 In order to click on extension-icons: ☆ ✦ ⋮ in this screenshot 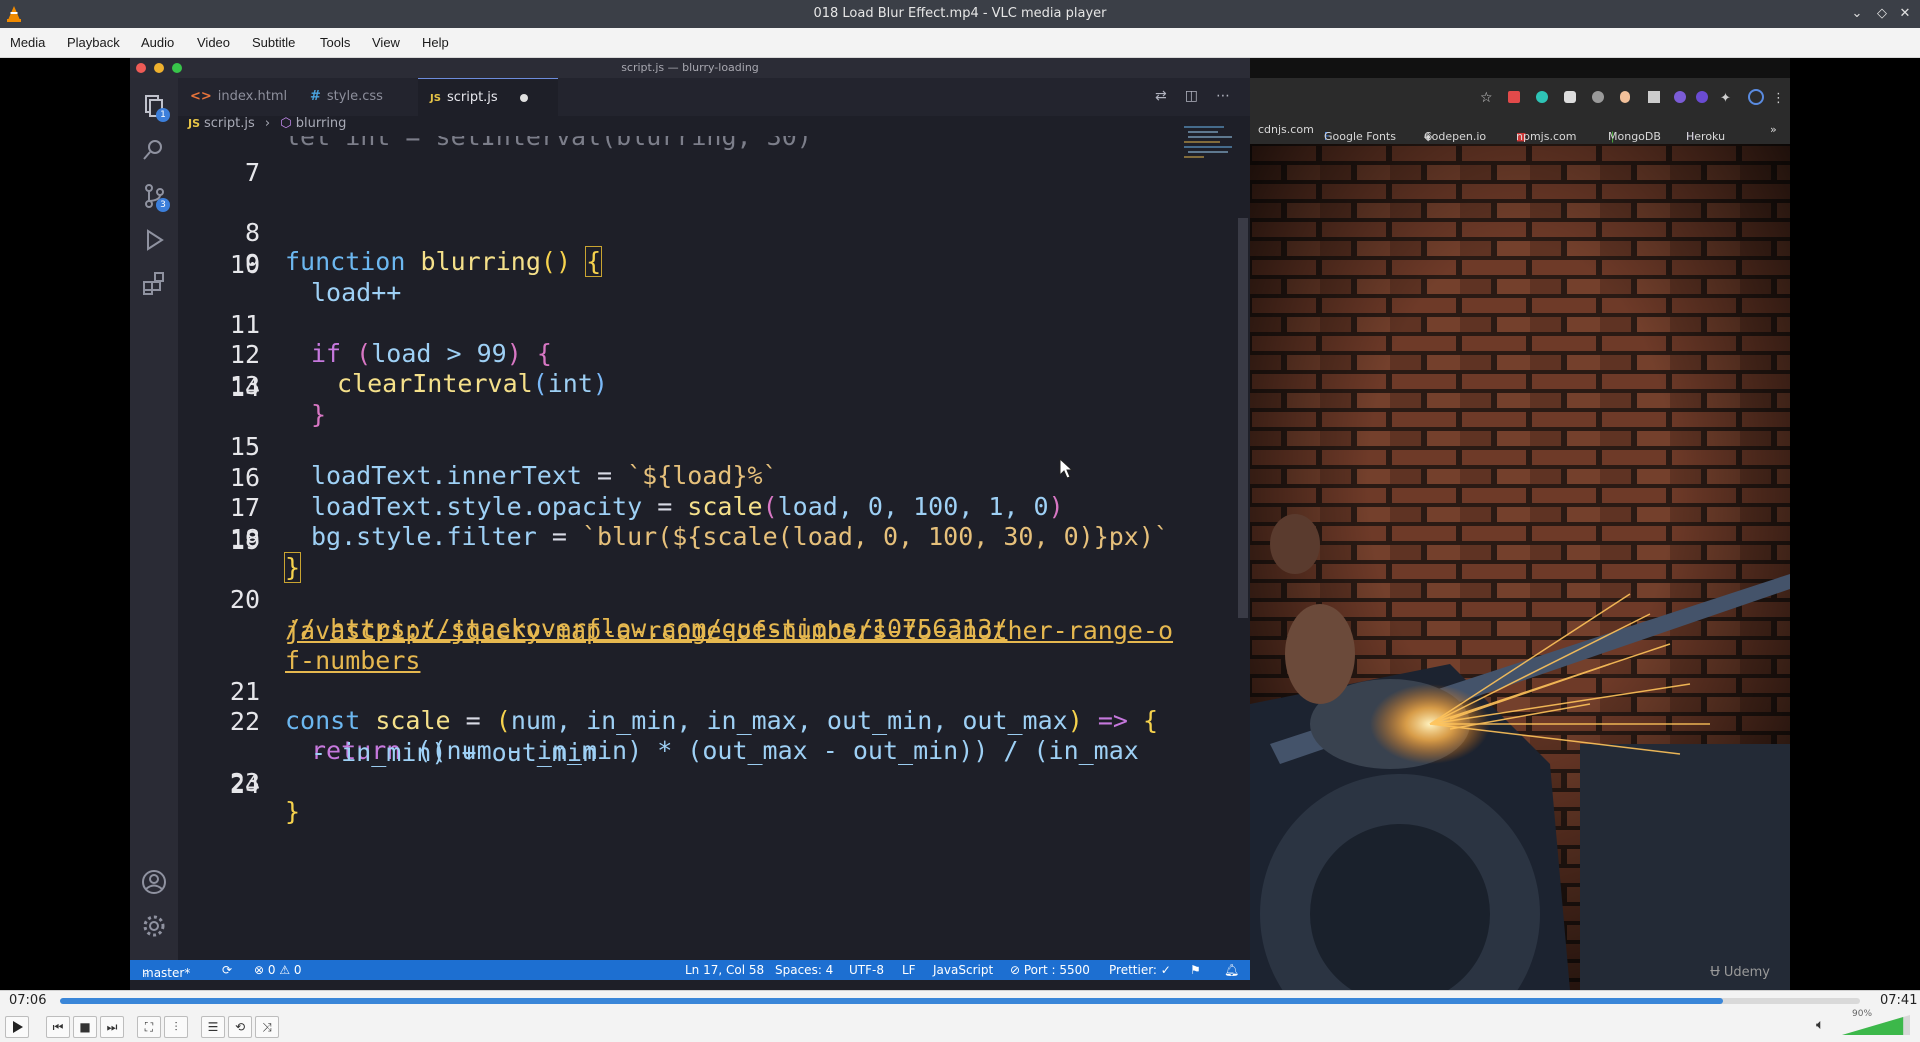, I will do `click(1630, 97)`.